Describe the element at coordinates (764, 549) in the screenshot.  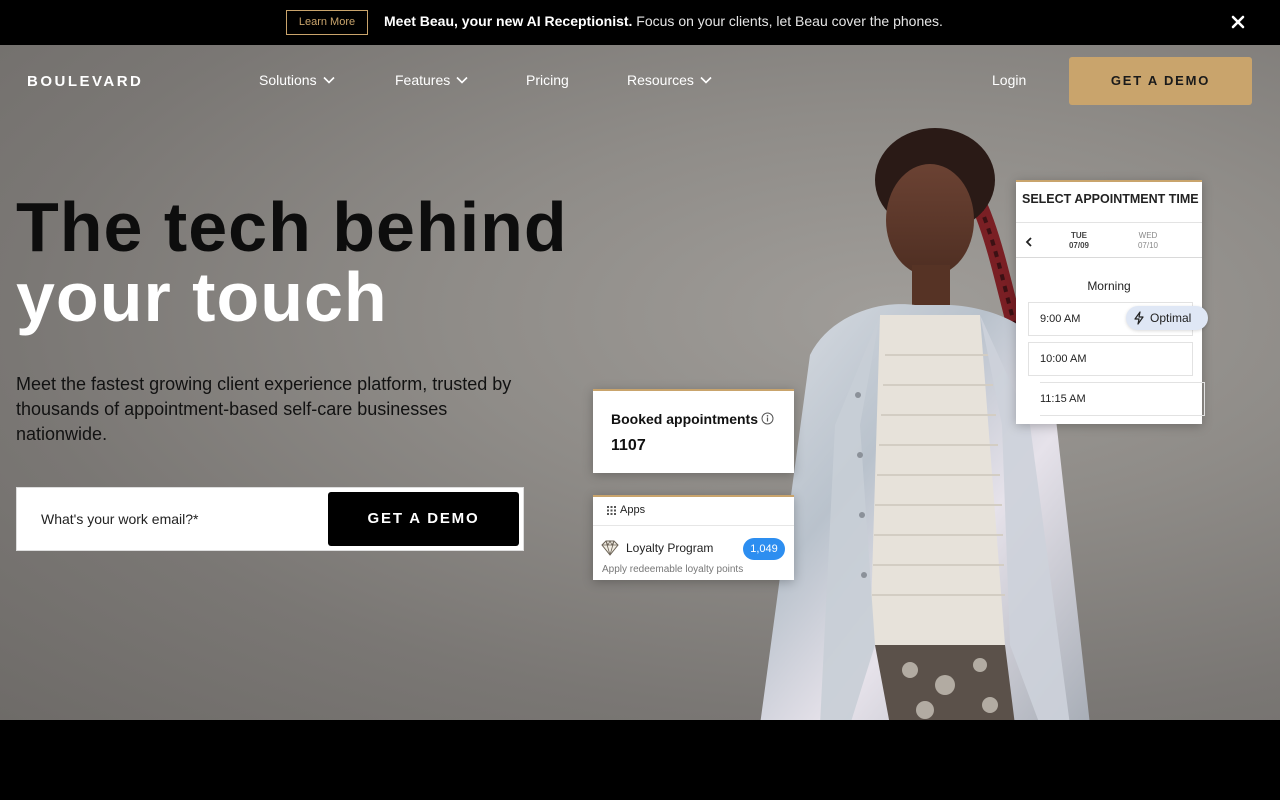
I see `loyalty-count-badge: 1,049` at that location.